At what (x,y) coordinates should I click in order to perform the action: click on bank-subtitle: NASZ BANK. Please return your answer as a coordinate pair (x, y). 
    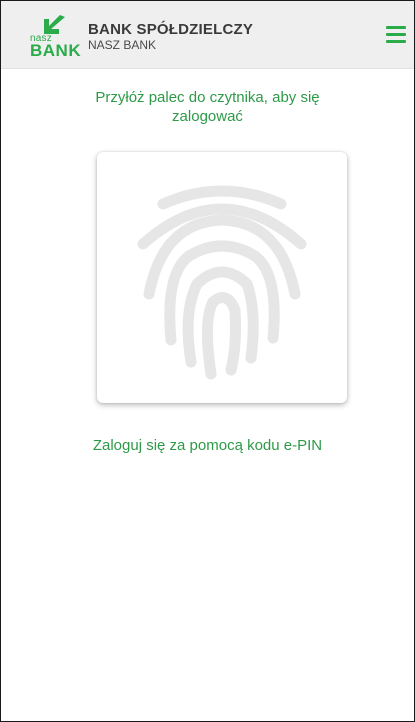
    Looking at the image, I should click on (122, 45).